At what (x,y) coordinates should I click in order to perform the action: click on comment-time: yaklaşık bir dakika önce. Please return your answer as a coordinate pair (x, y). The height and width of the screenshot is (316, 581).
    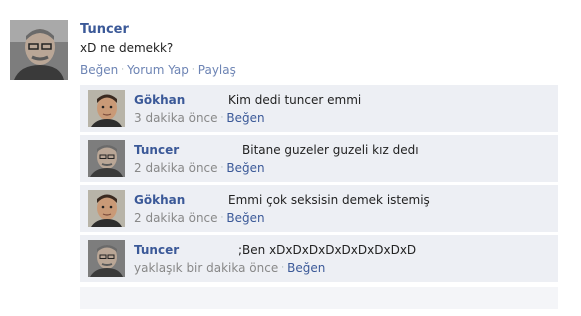
    Looking at the image, I should click on (206, 268).